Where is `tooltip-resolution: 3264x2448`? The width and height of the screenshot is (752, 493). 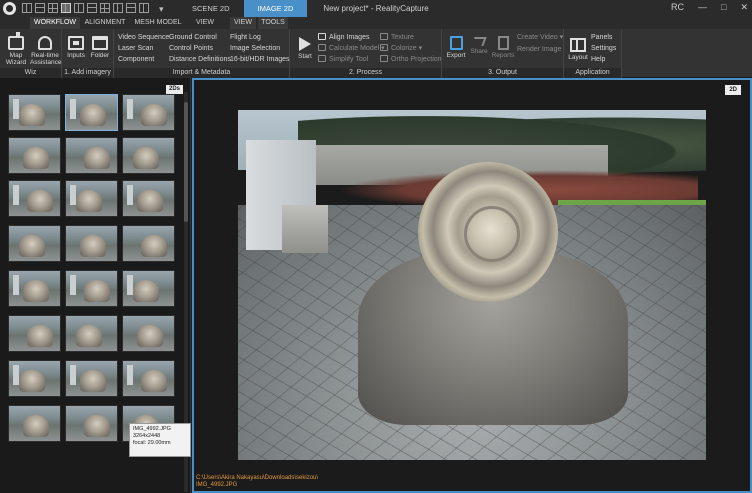
tooltip-resolution: 3264x2448 is located at coordinates (147, 436).